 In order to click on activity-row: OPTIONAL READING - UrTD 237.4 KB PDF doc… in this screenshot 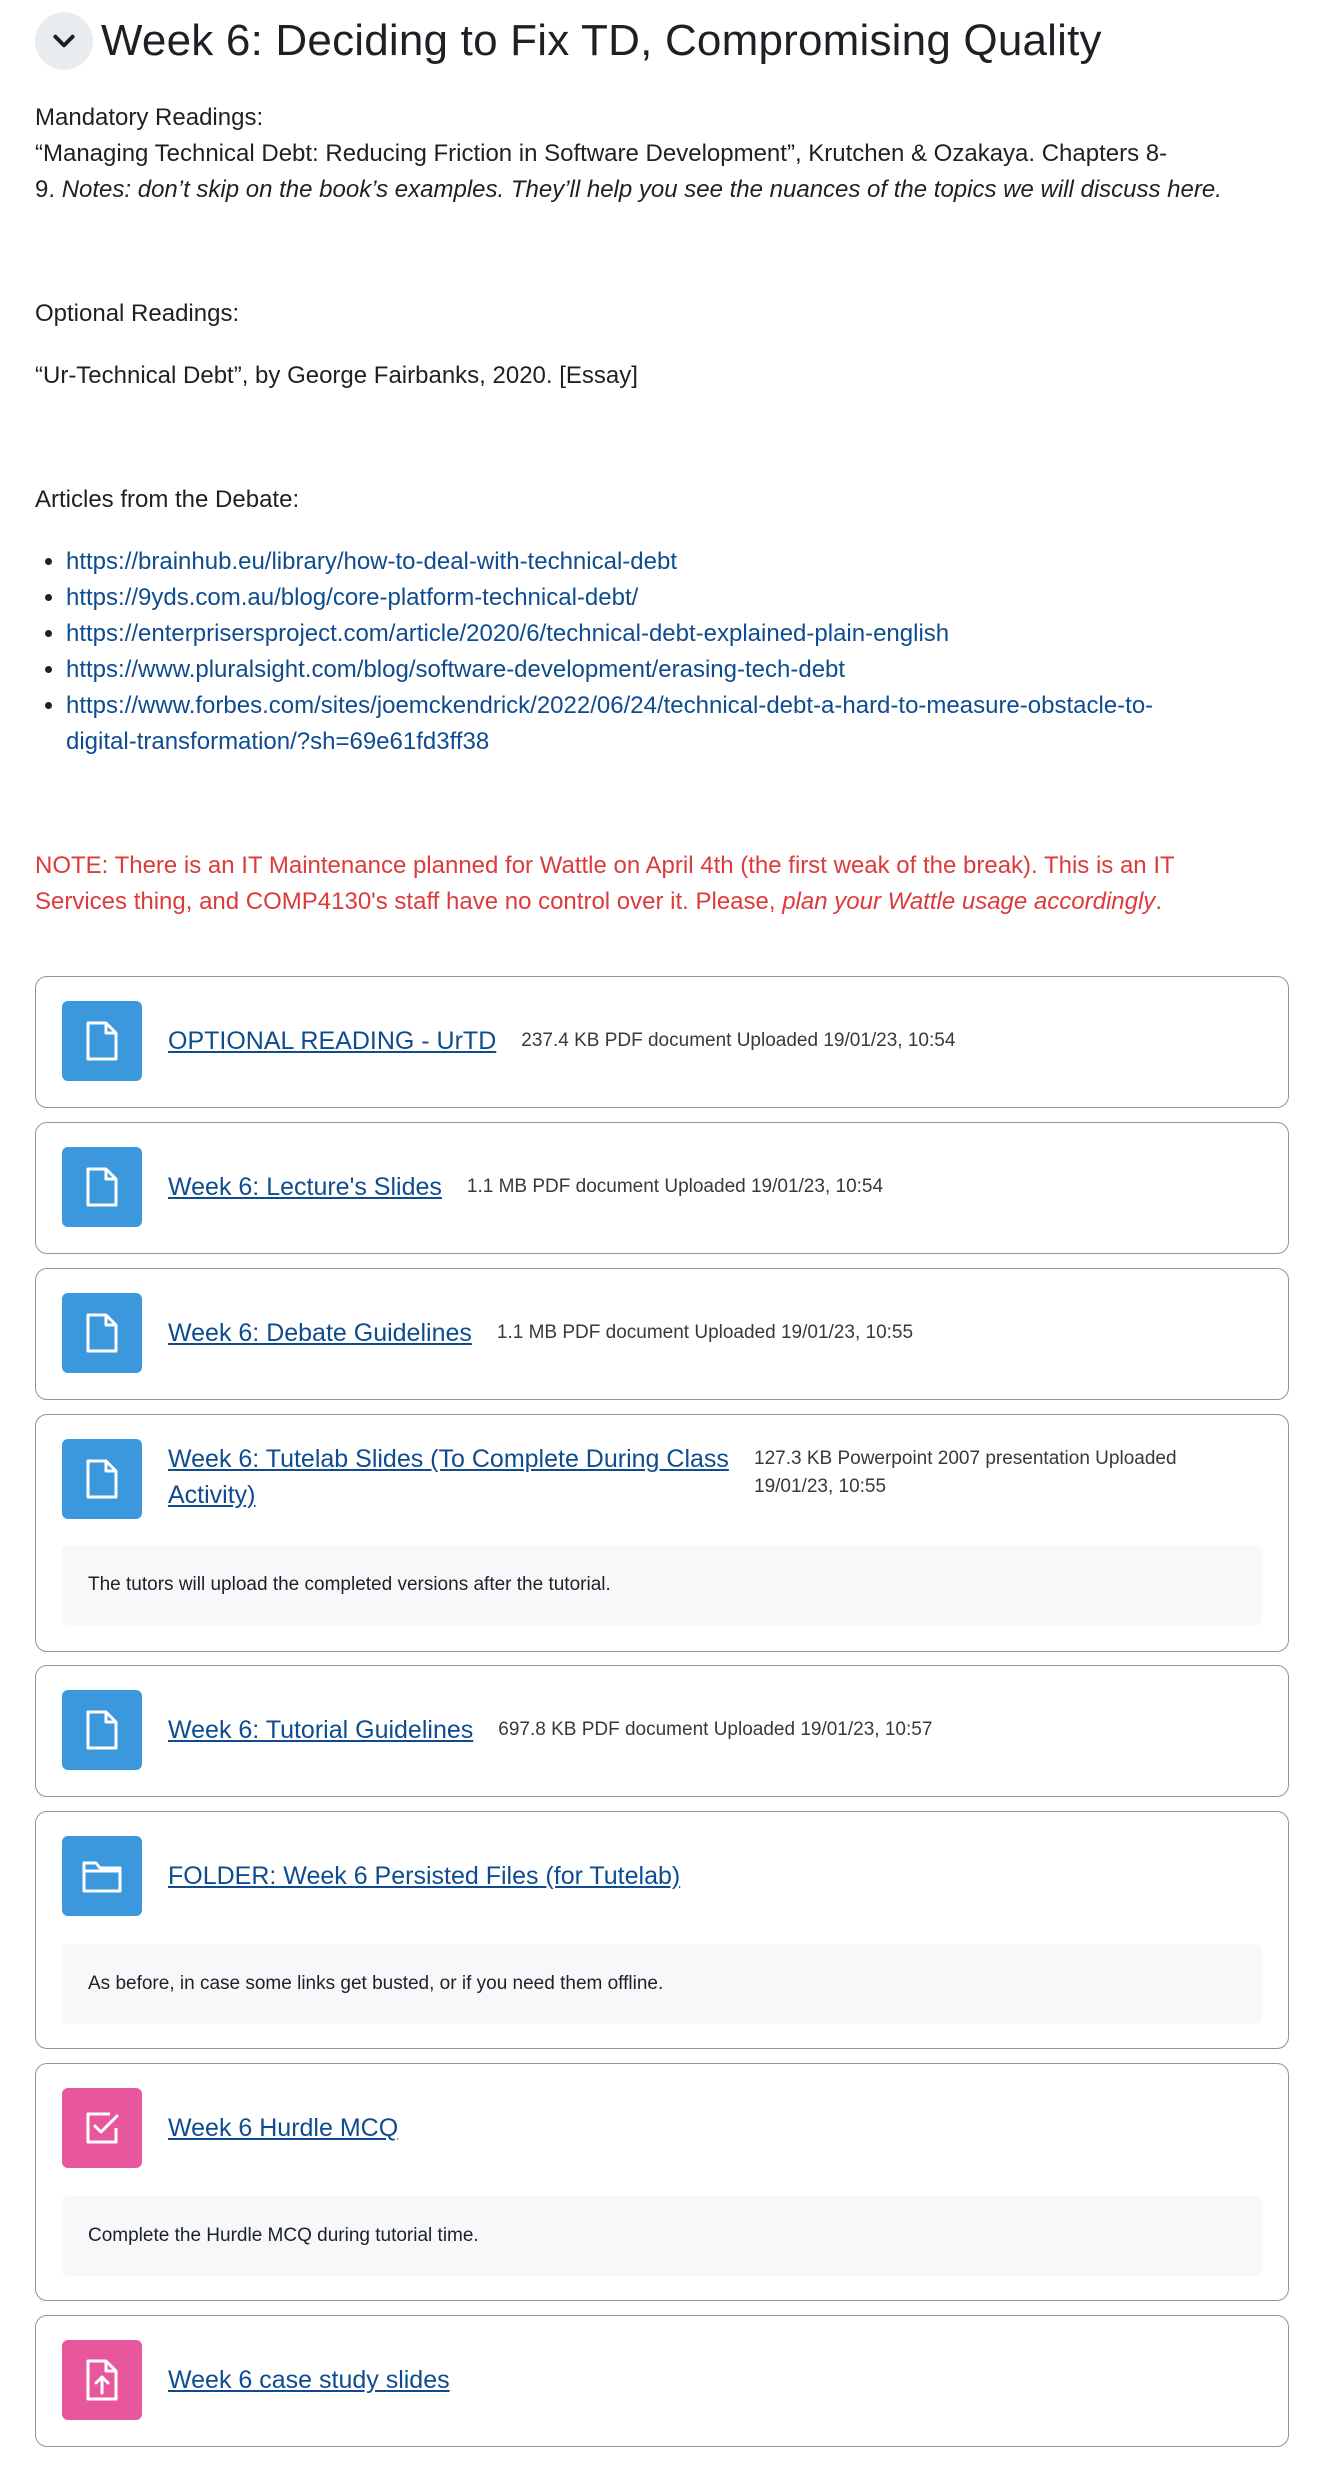, I will do `click(662, 1041)`.